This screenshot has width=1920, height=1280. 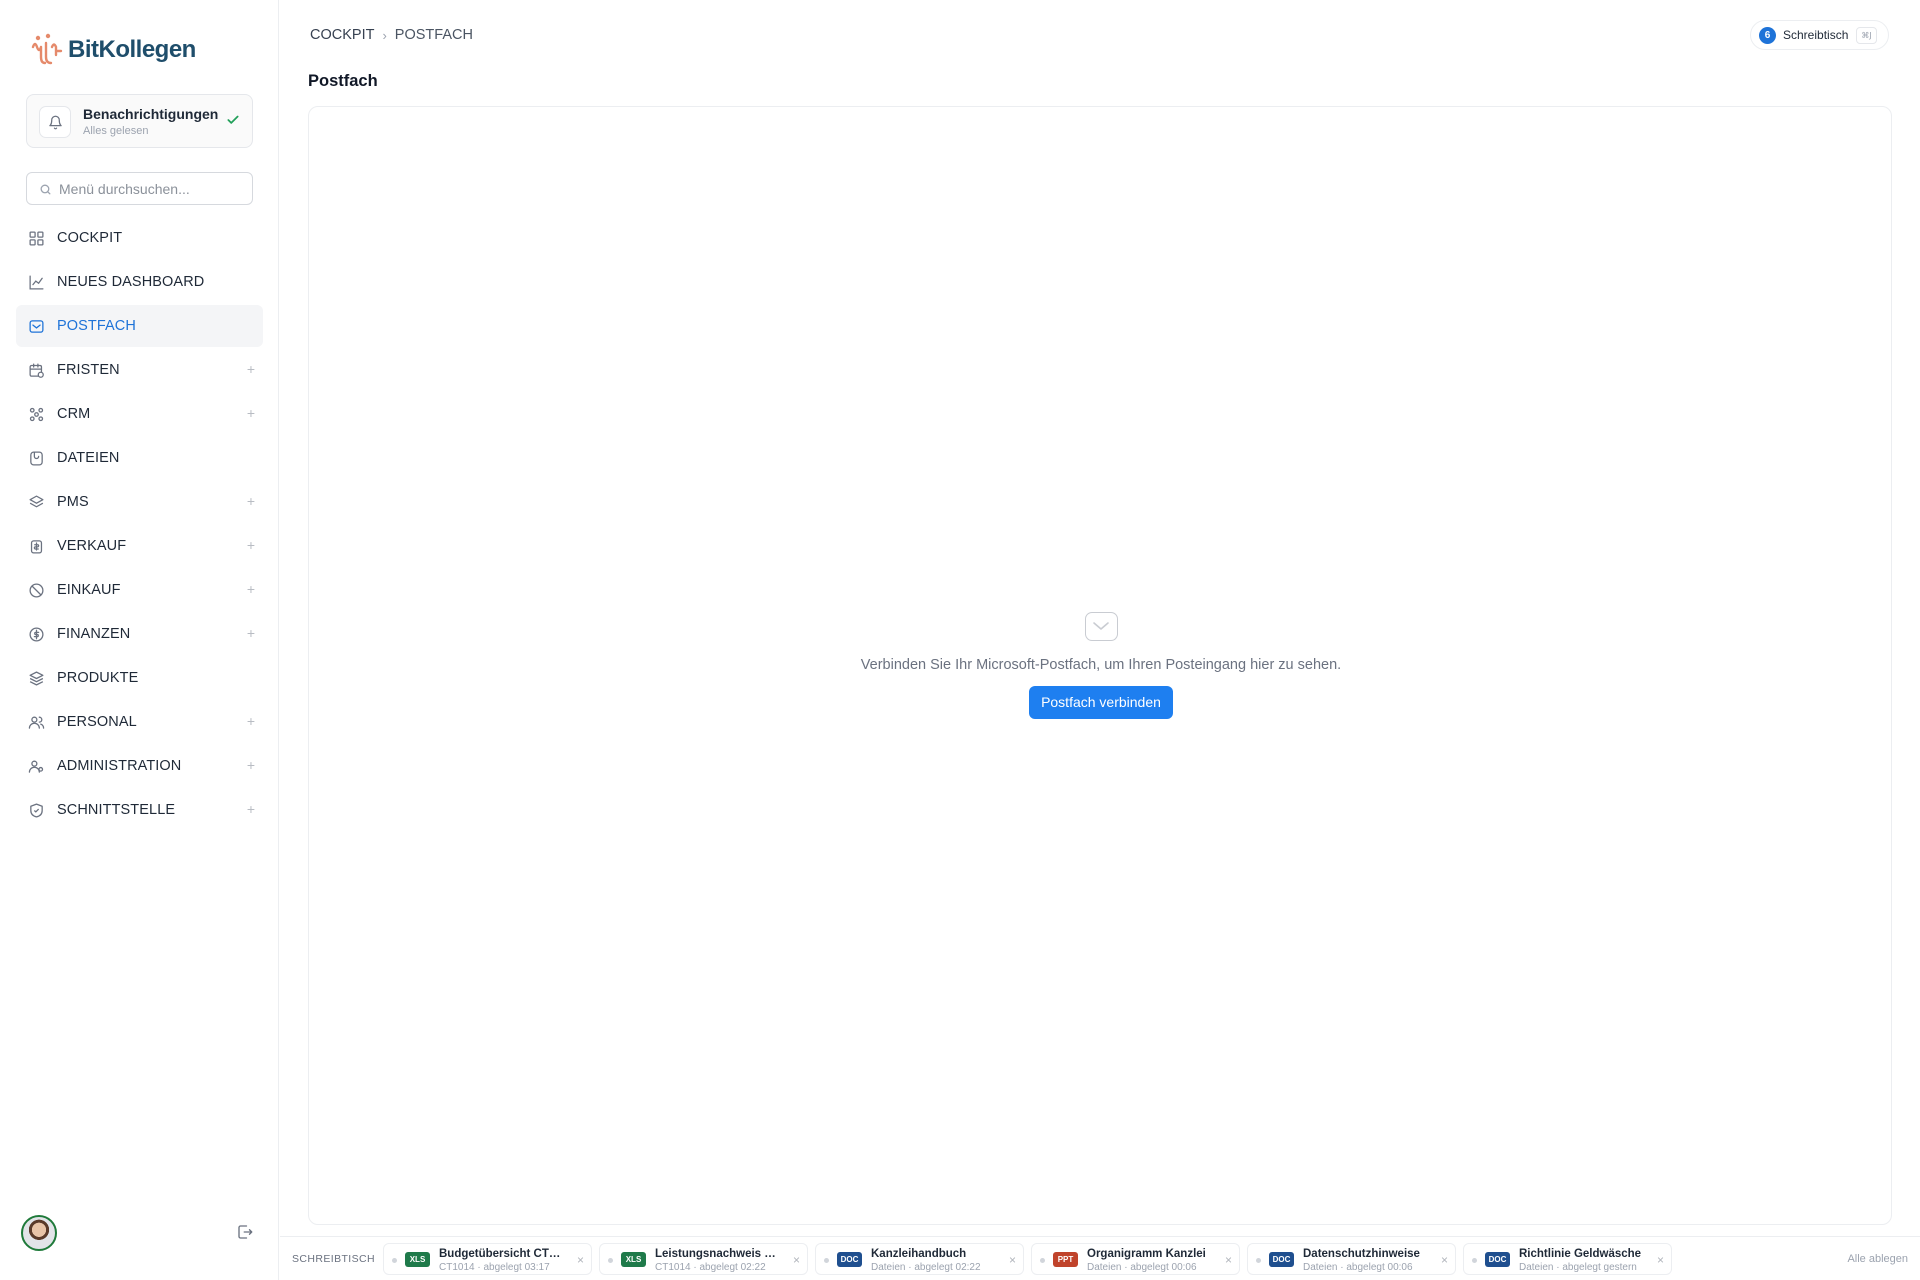 What do you see at coordinates (926, 1267) in the screenshot?
I see `desk-doc-meta: Dateien · abgelegt 02:22` at bounding box center [926, 1267].